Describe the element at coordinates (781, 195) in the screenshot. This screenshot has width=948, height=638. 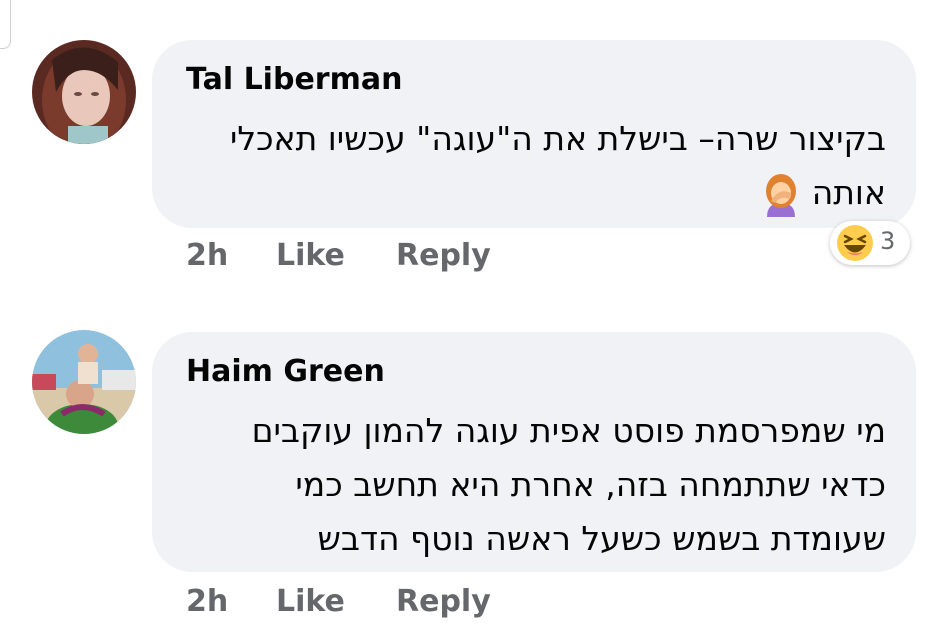
I see `woman-facepalming-icon` at that location.